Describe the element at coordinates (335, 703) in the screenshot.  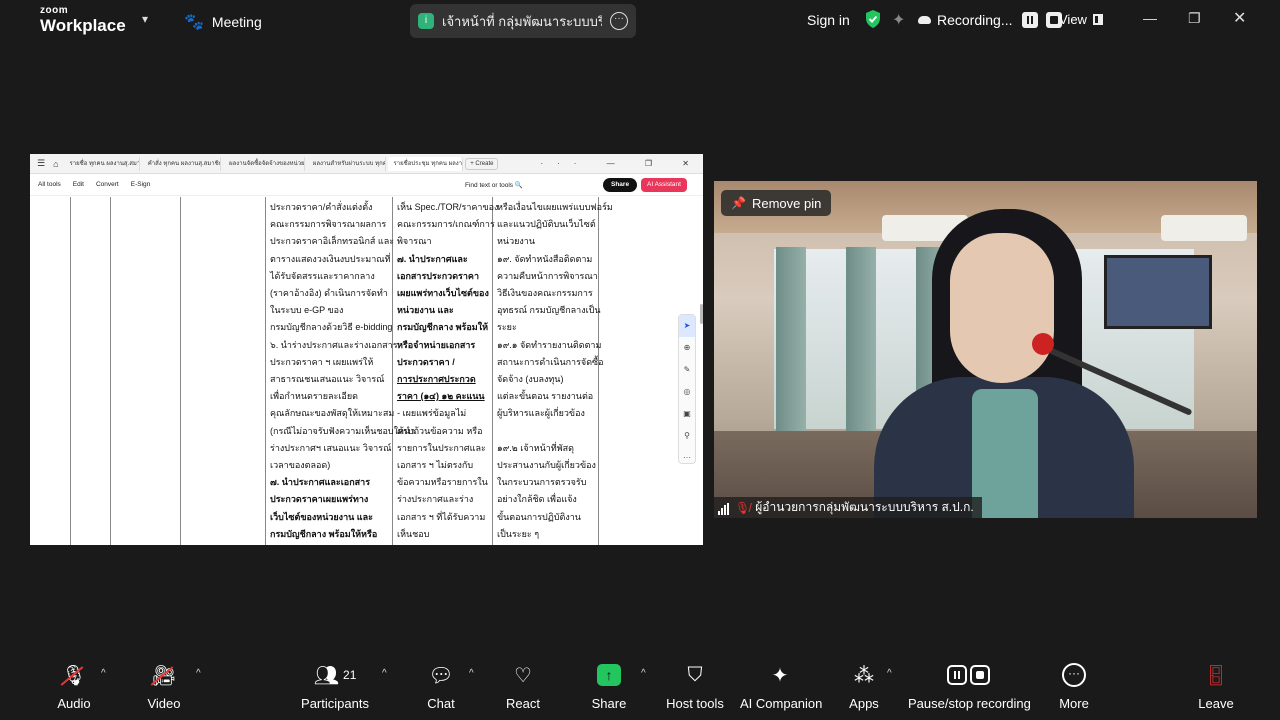
I see `participants-label: Participants` at that location.